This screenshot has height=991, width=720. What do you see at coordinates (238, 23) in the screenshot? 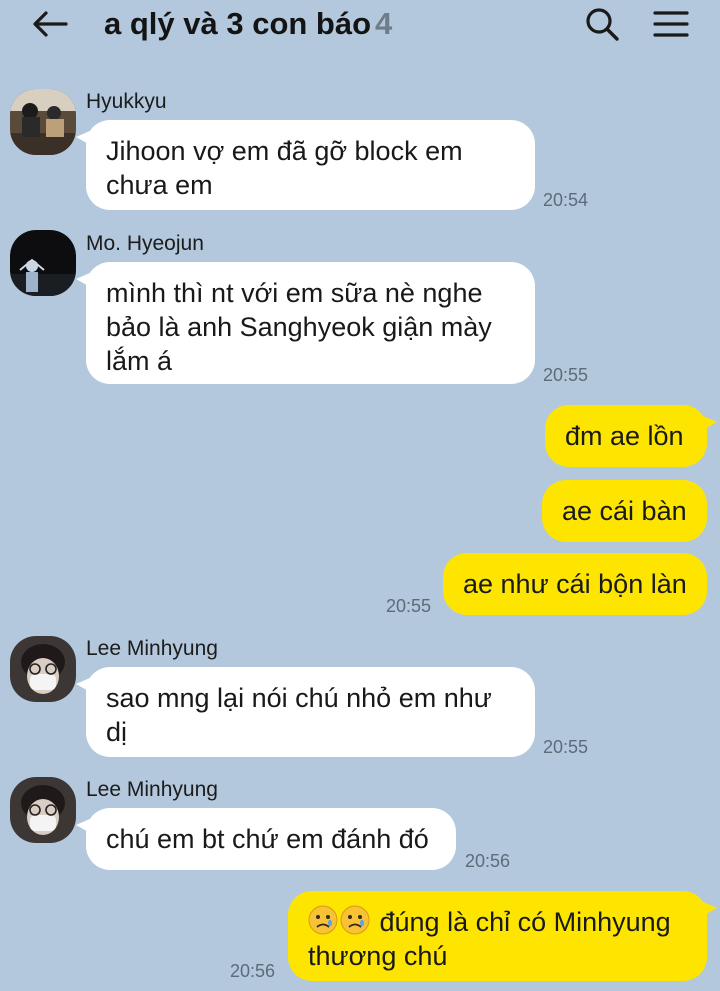
I see `chat-title-text: a qlý và 3 con báo` at bounding box center [238, 23].